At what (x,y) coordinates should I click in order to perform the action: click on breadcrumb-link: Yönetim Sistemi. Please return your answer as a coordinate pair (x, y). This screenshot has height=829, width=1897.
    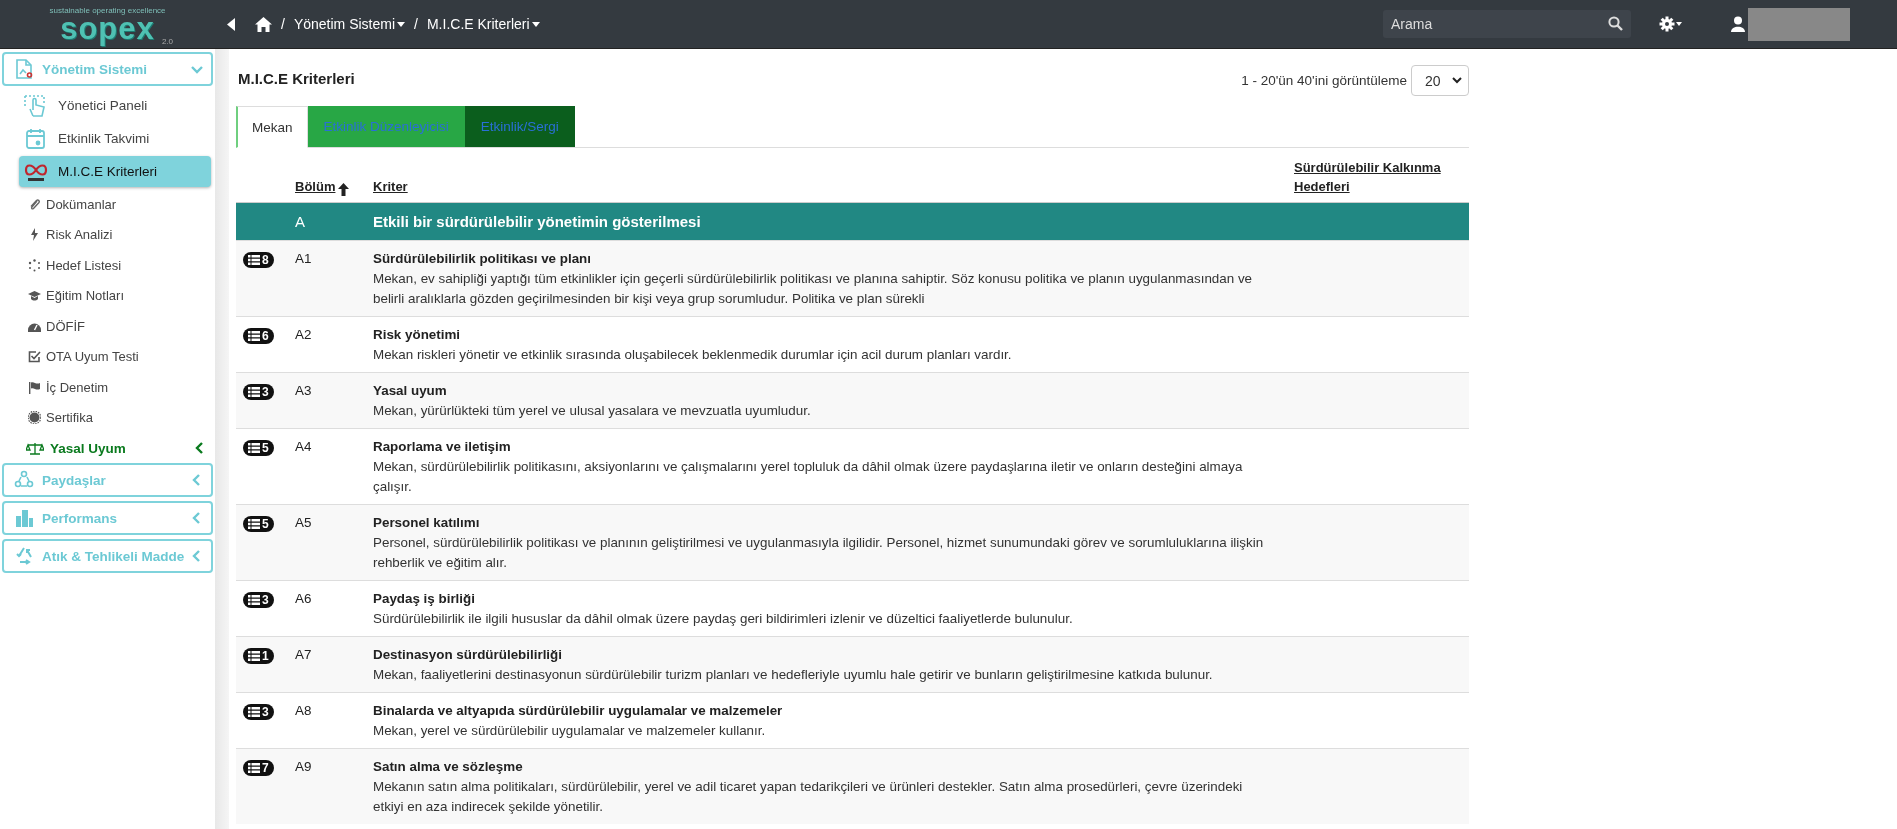
    Looking at the image, I should click on (349, 24).